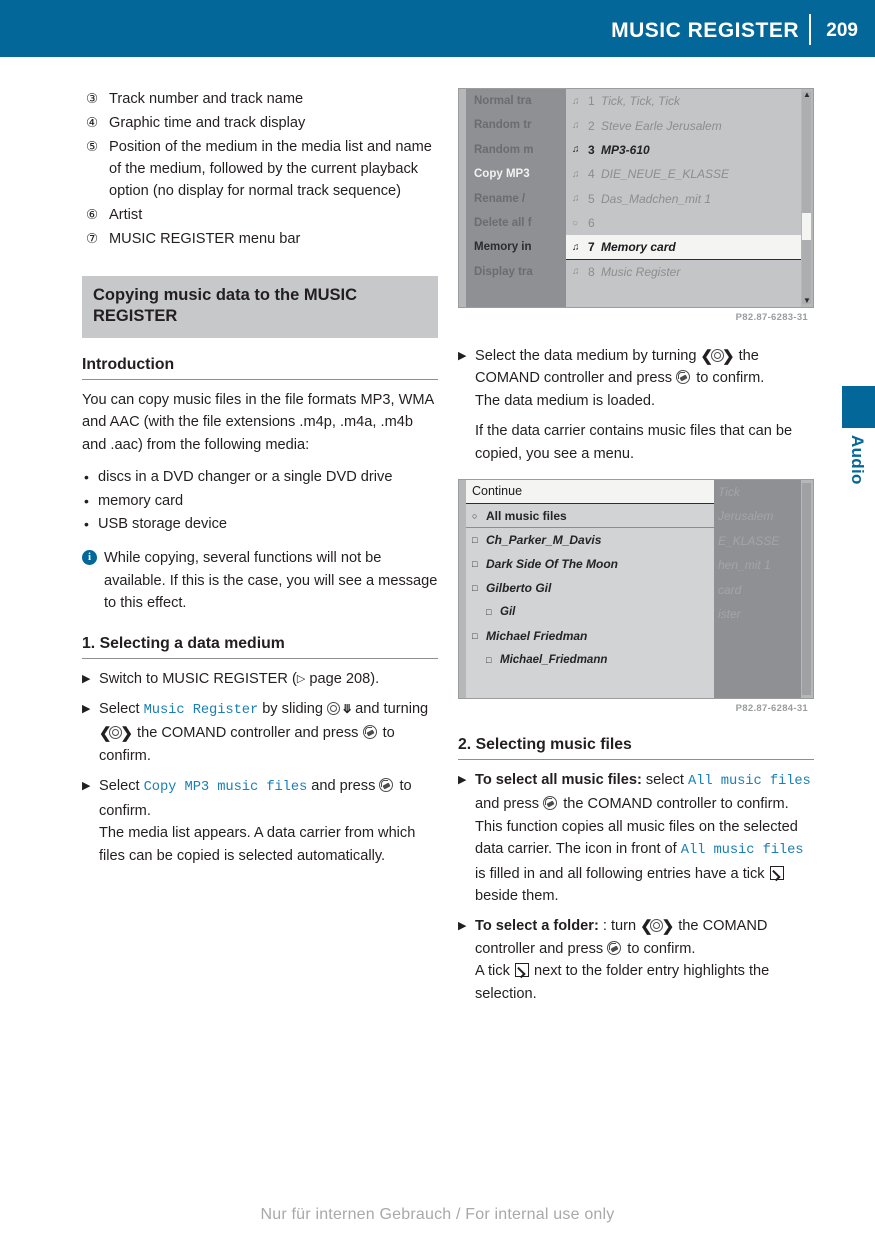 This screenshot has height=1241, width=875. I want to click on step-text: Switch to MUSIC REGISTER (▷ page 208)., so click(268, 679).